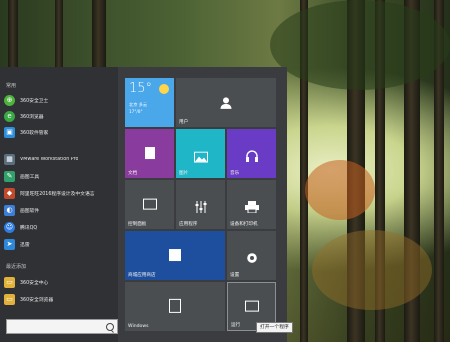 The height and width of the screenshot is (342, 450). I want to click on ali-wangwang-icon: ◆, so click(9, 193).